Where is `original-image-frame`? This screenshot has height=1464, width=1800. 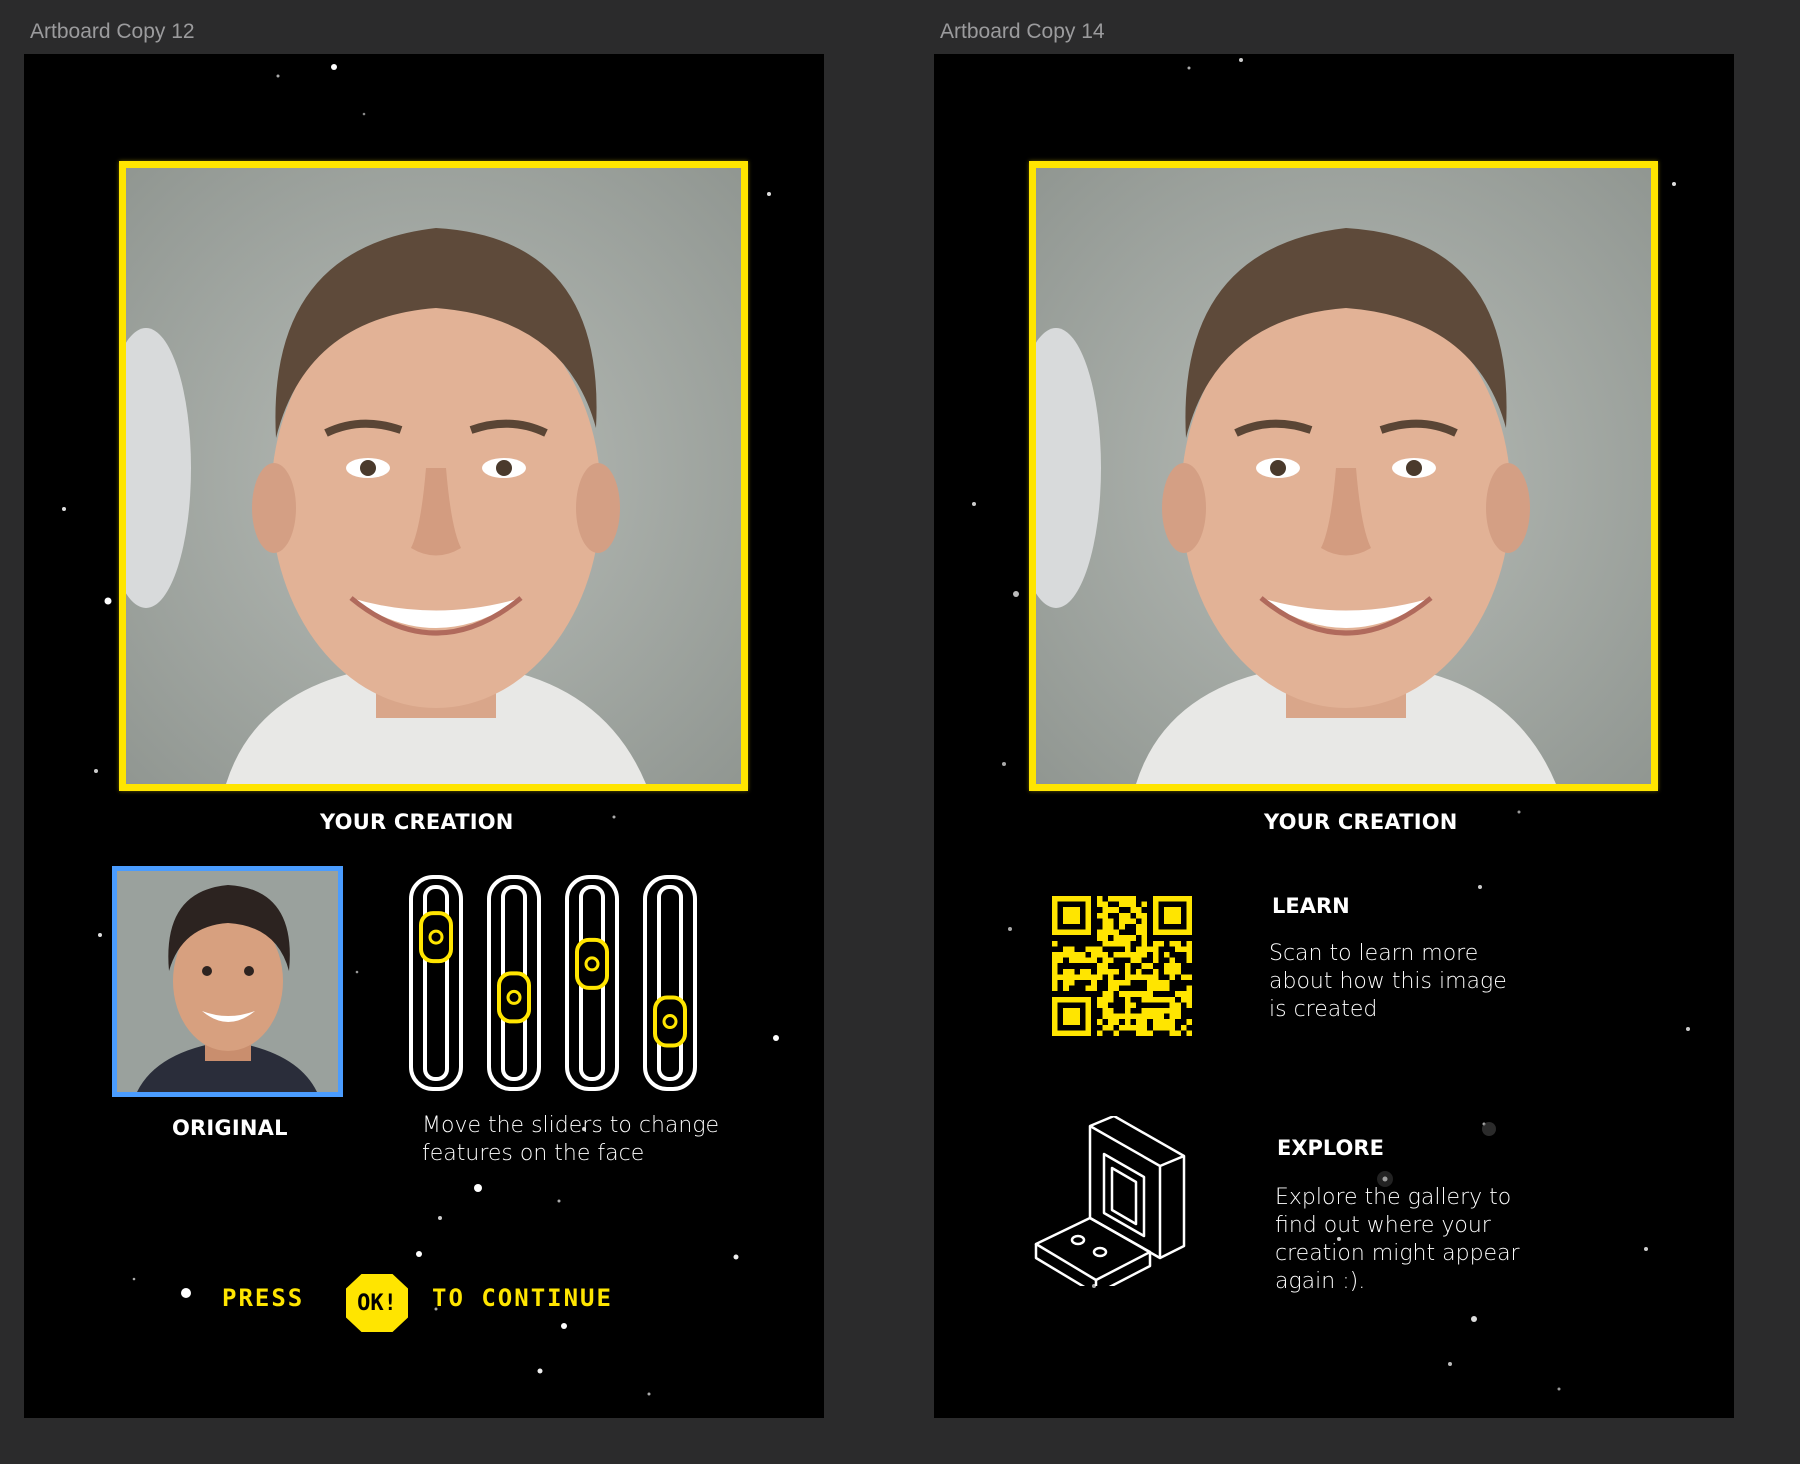
original-image-frame is located at coordinates (227, 981).